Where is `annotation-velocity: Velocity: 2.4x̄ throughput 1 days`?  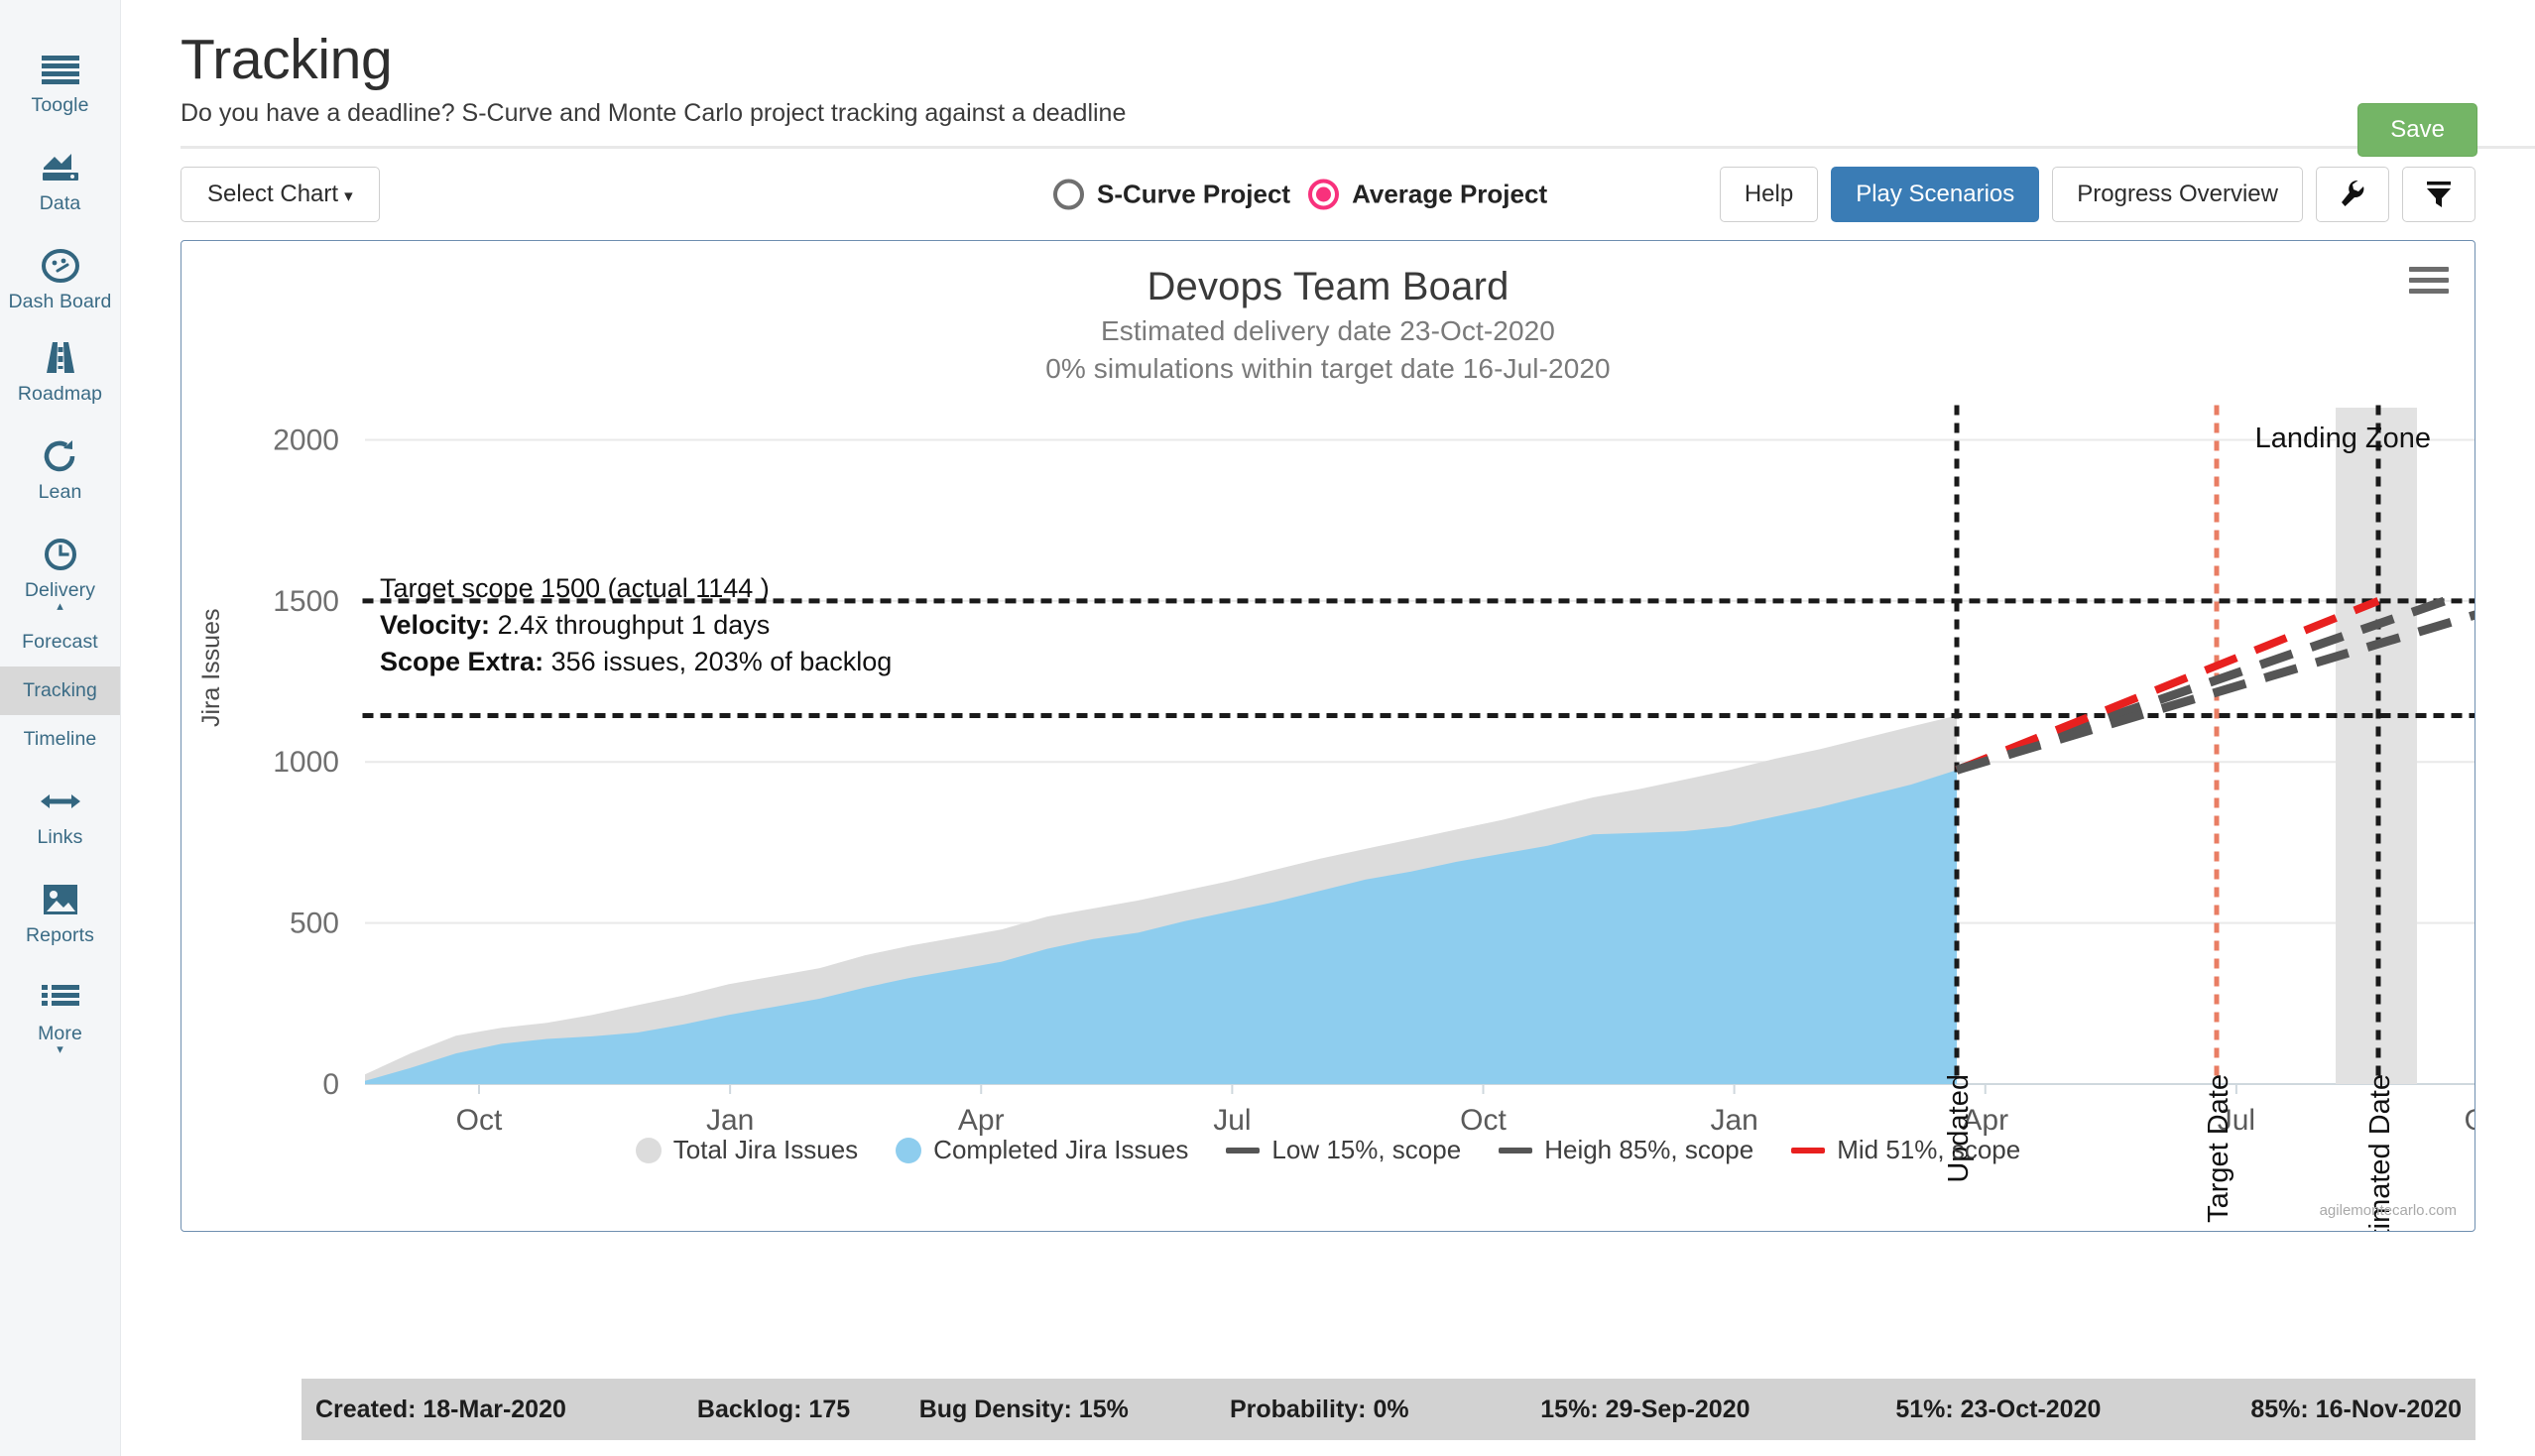 annotation-velocity: Velocity: 2.4x̄ throughput 1 days is located at coordinates (636, 625).